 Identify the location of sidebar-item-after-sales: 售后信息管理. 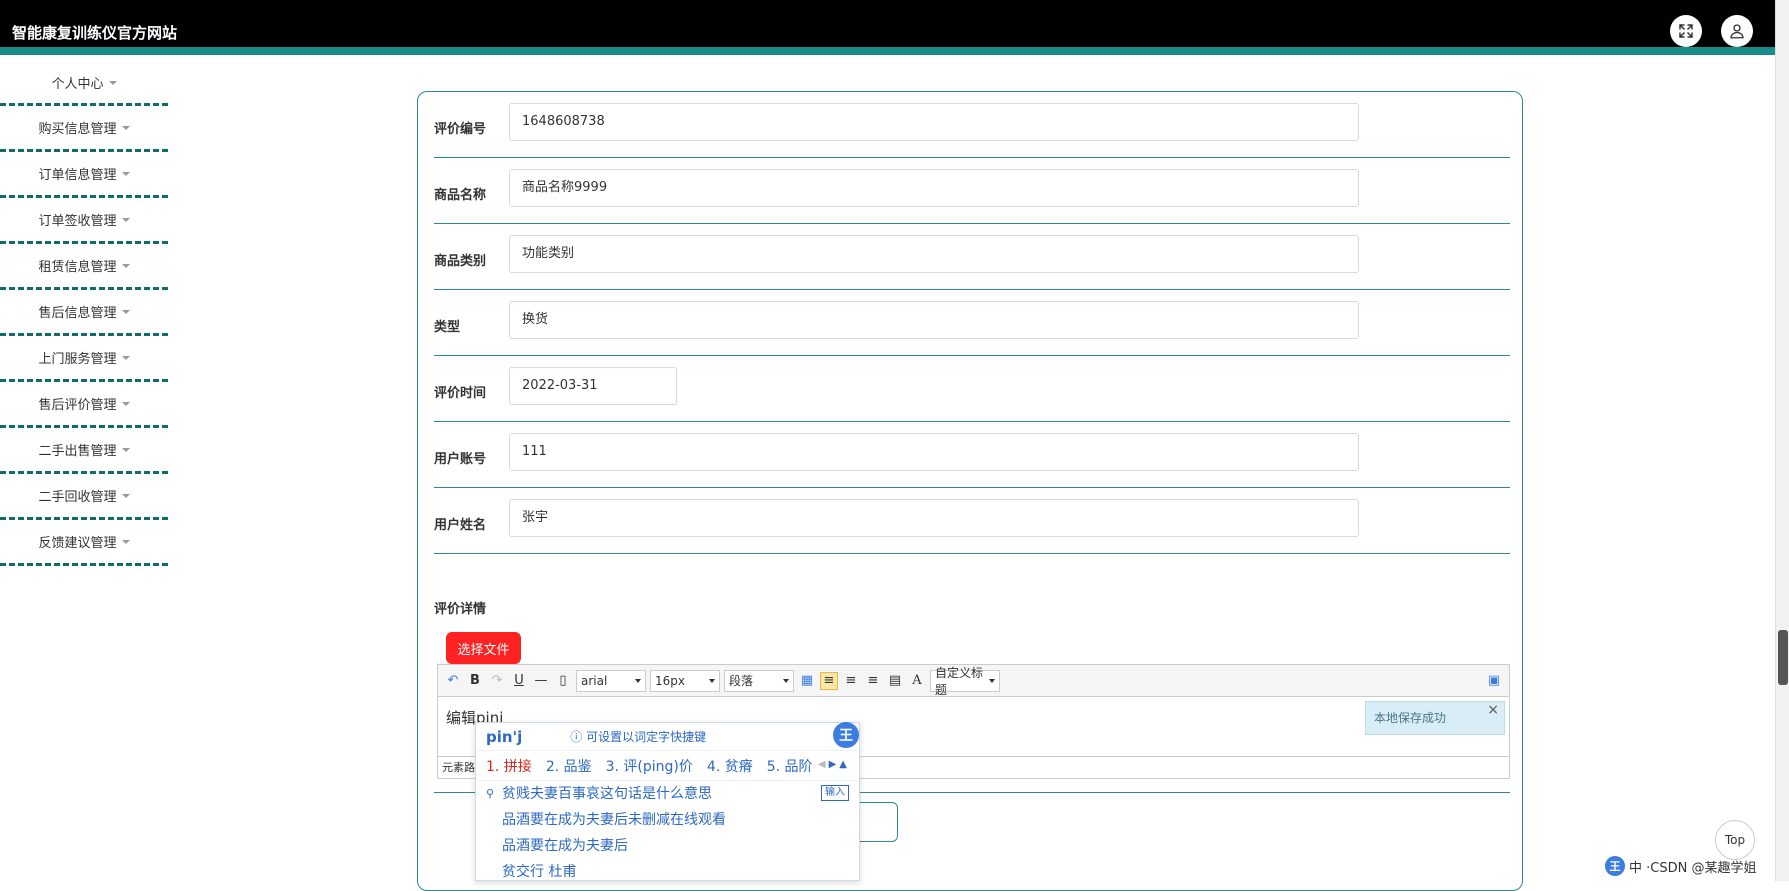
(84, 313).